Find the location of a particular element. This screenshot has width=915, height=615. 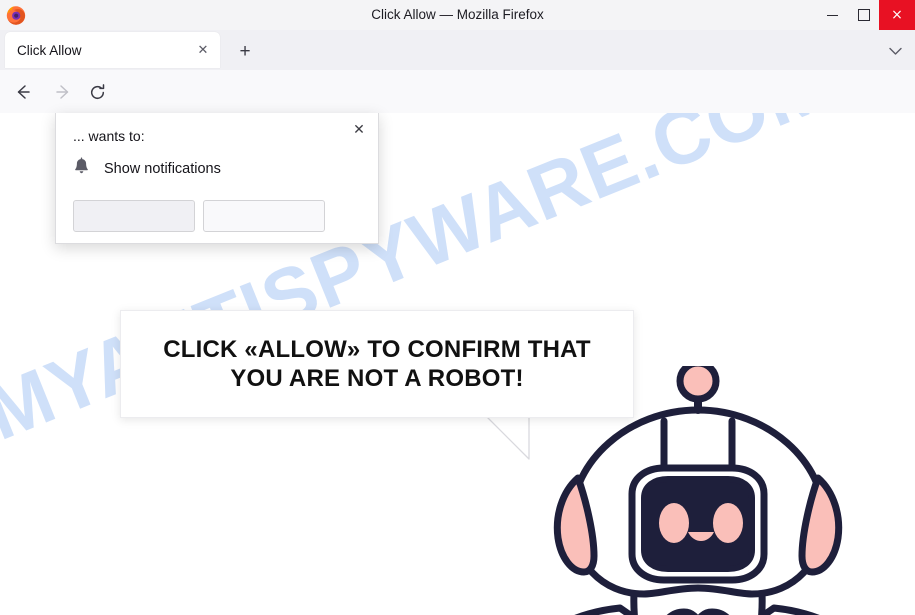

tab-title: Click Allow is located at coordinates (49, 50).